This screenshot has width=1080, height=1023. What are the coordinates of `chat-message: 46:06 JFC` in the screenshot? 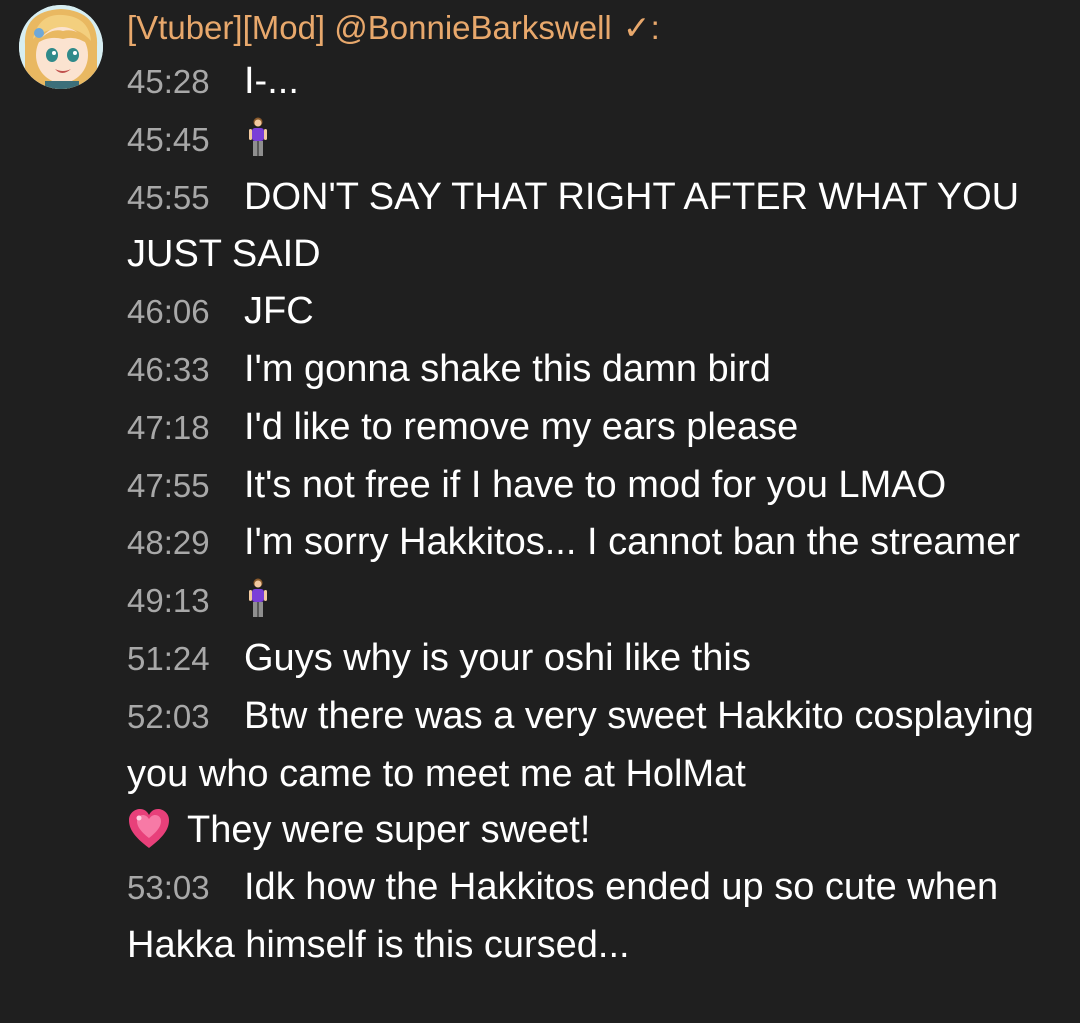 It's located at (594, 312).